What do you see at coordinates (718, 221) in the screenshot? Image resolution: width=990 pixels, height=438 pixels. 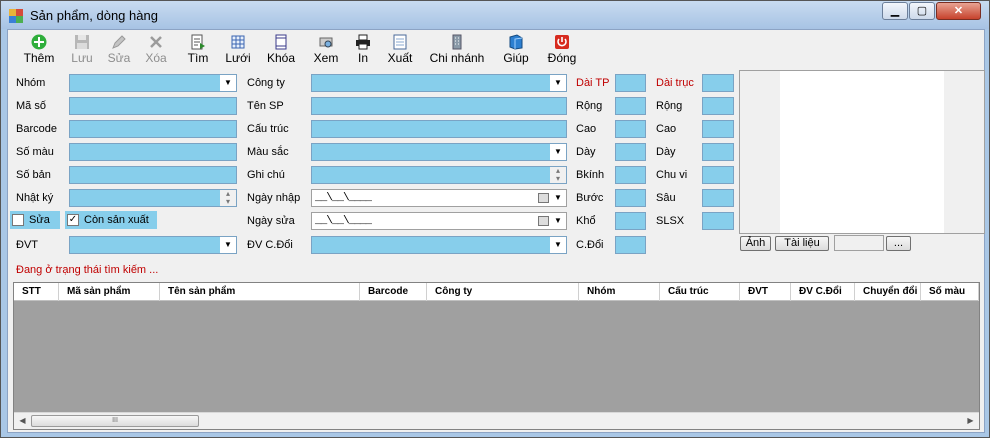 I see `slsx-field` at bounding box center [718, 221].